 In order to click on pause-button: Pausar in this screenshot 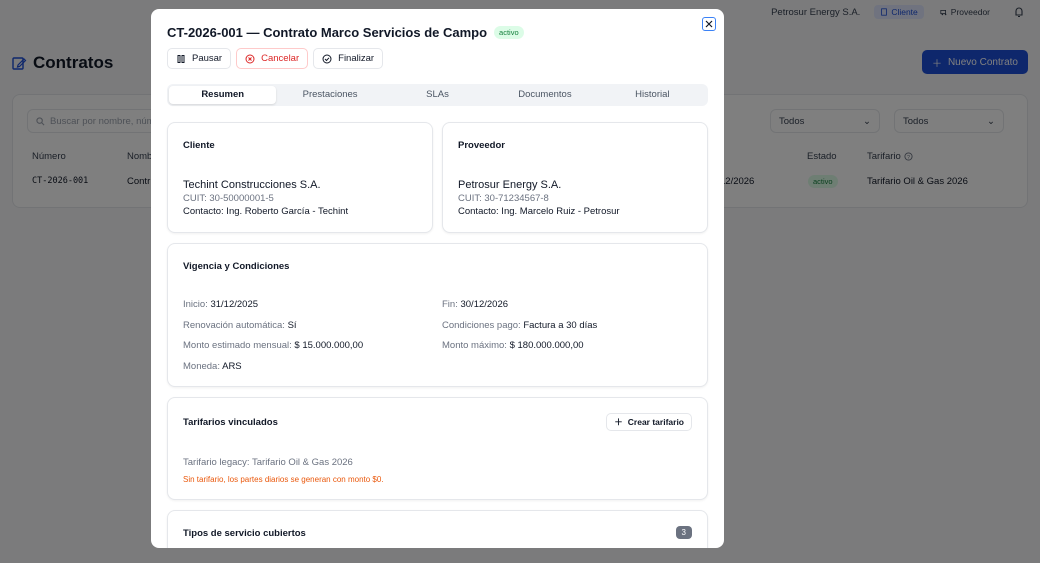, I will do `click(199, 58)`.